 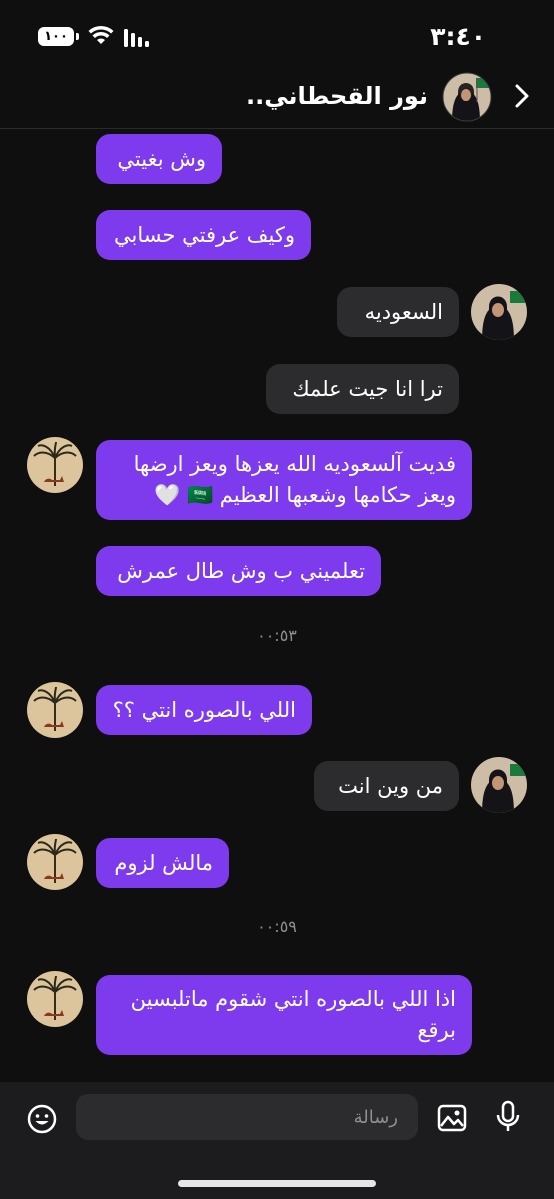 I want to click on microphone-icon, so click(x=508, y=1117).